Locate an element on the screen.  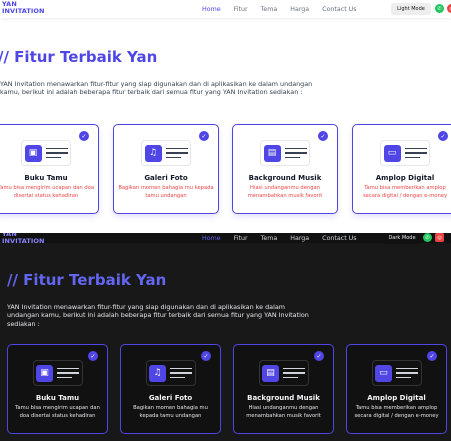
theme-toggle-button: Dark Mode is located at coordinates (402, 238).